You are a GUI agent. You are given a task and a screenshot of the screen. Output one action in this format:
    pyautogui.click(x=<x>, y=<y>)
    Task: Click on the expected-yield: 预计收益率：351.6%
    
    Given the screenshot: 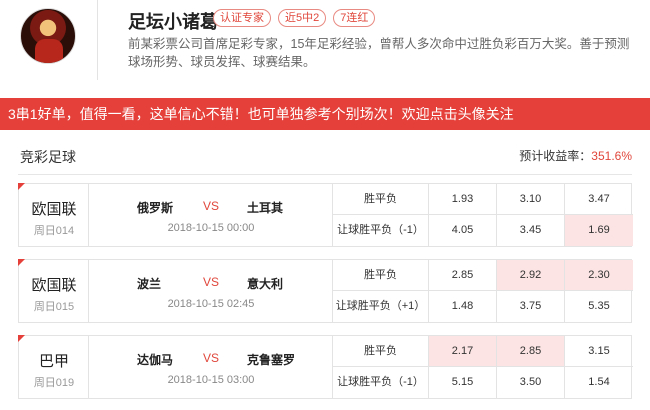 What is the action you would take?
    pyautogui.click(x=575, y=155)
    